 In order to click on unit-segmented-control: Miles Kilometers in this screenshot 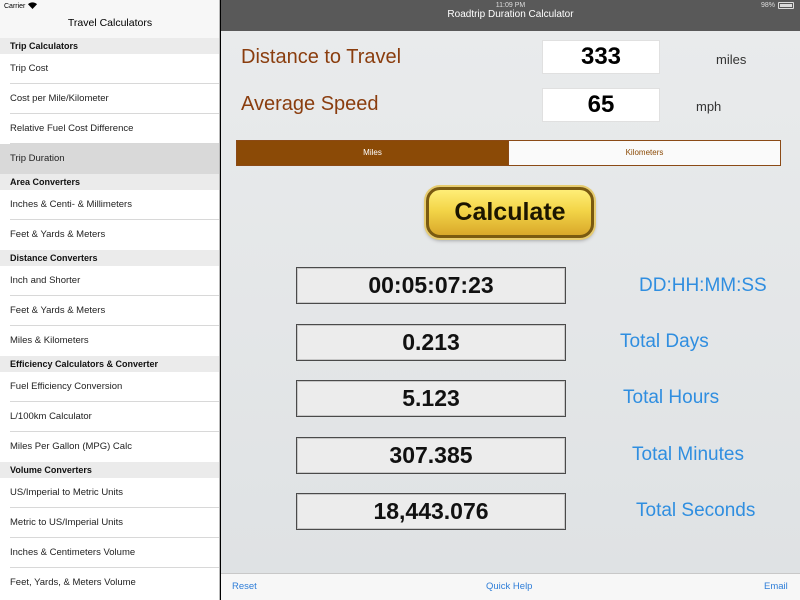, I will do `click(508, 153)`.